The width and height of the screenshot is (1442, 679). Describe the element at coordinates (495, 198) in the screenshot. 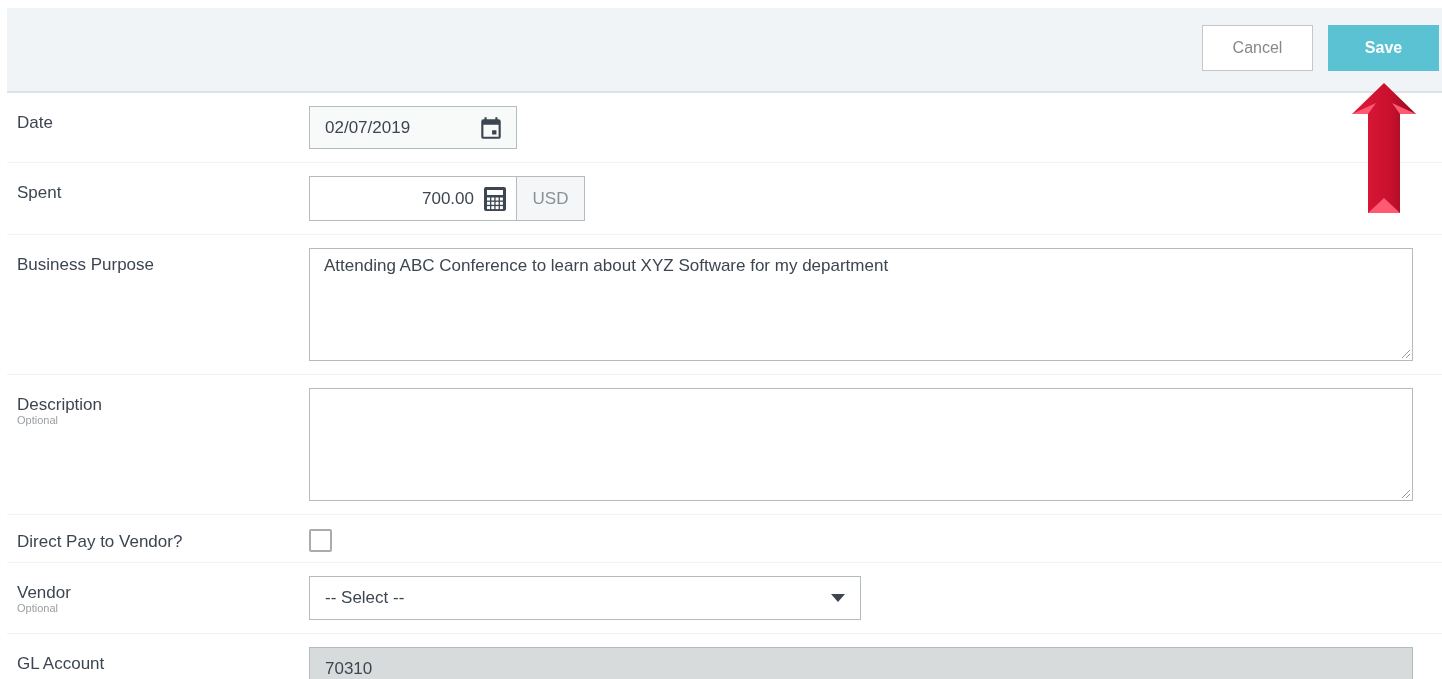

I see `calculator-icon` at that location.